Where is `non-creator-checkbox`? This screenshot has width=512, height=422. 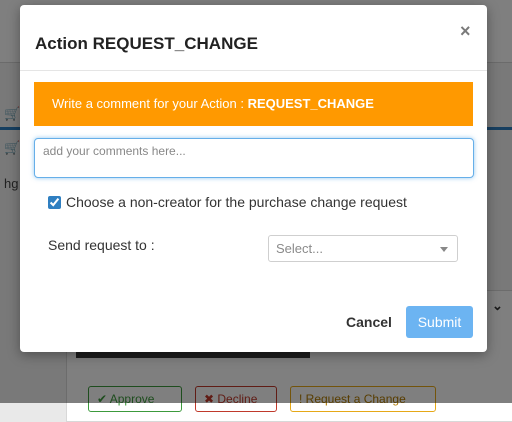
non-creator-checkbox is located at coordinates (54, 202).